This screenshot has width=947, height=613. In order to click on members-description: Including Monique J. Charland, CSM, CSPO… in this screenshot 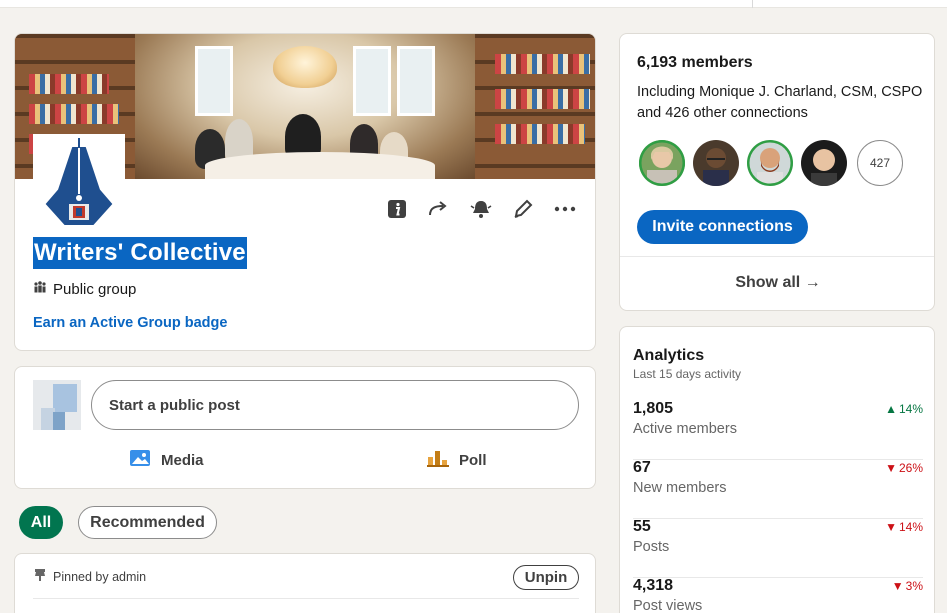, I will do `click(780, 102)`.